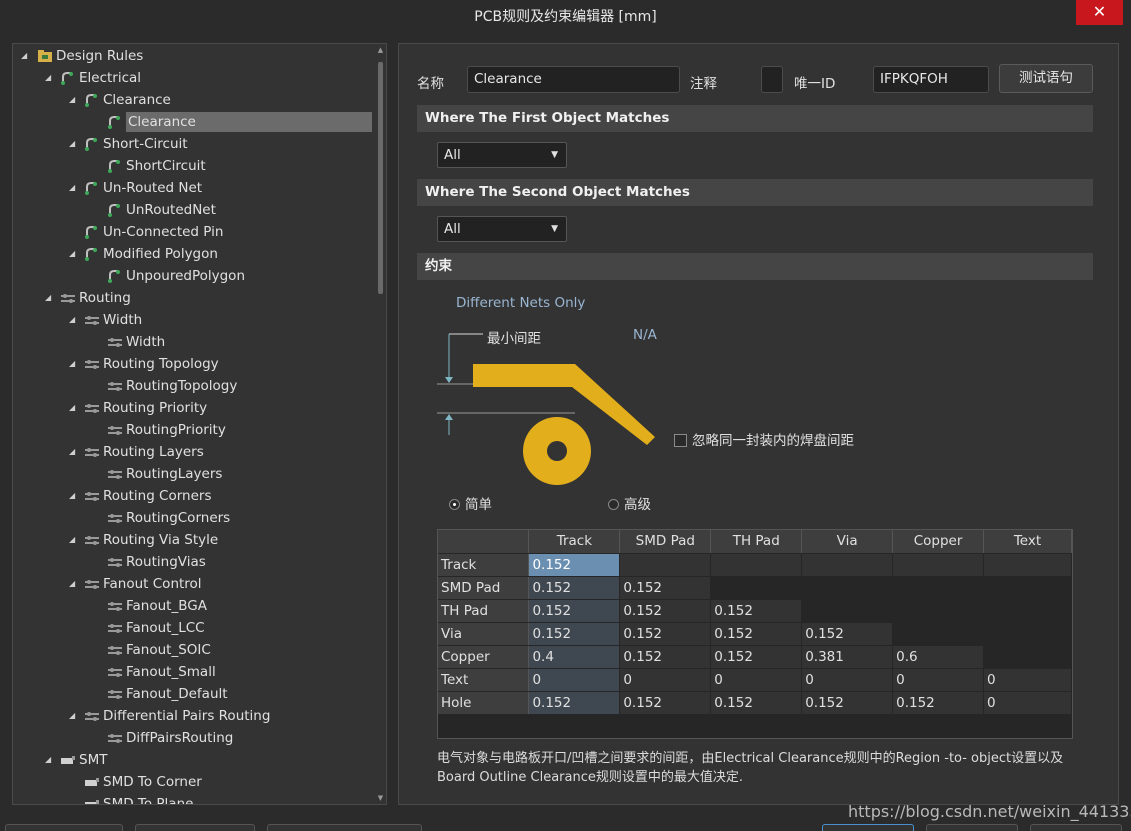  I want to click on tree-item-label: Clearance, so click(249, 122).